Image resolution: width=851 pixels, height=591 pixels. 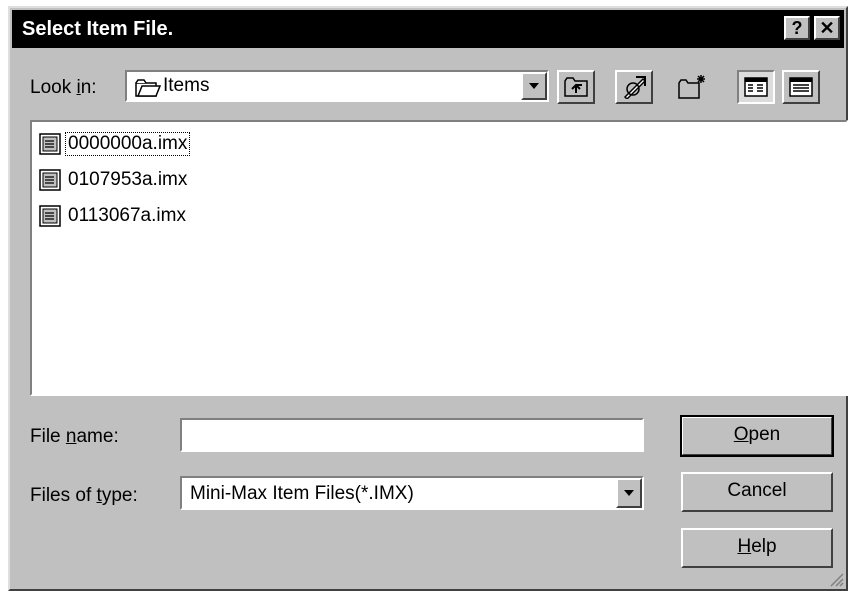 I want to click on help-button: Help, so click(x=757, y=548).